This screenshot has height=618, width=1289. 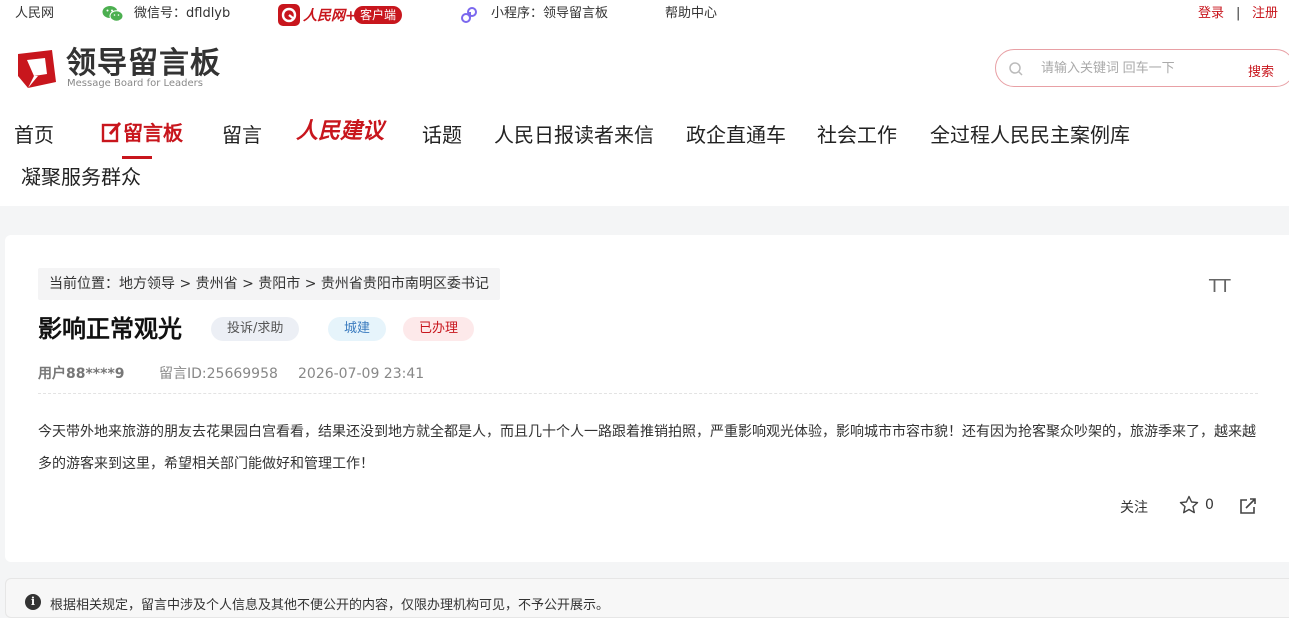 What do you see at coordinates (736, 135) in the screenshot?
I see `nav-item-enterprise: 政企直通车` at bounding box center [736, 135].